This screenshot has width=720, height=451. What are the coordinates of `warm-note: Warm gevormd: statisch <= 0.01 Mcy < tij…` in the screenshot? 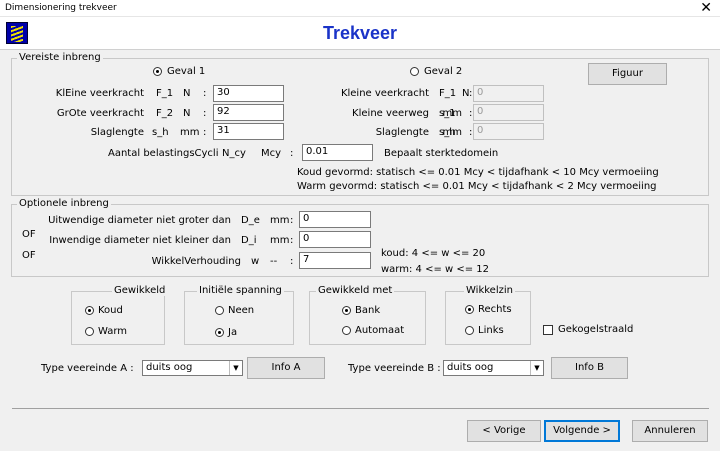 It's located at (477, 186).